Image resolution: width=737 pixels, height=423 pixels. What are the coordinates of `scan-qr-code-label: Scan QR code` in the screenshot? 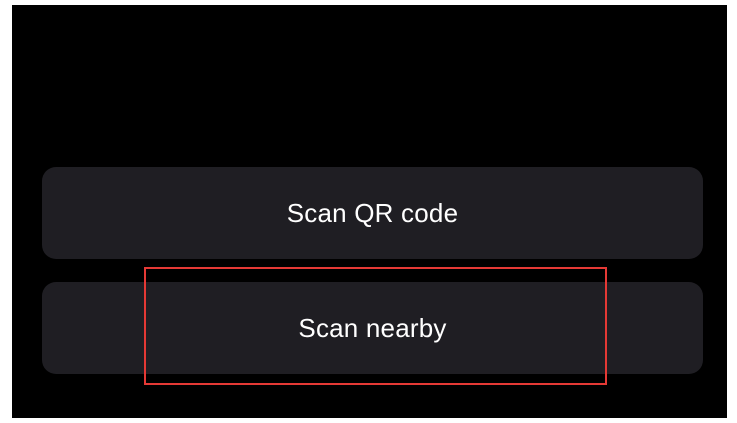 It's located at (372, 212).